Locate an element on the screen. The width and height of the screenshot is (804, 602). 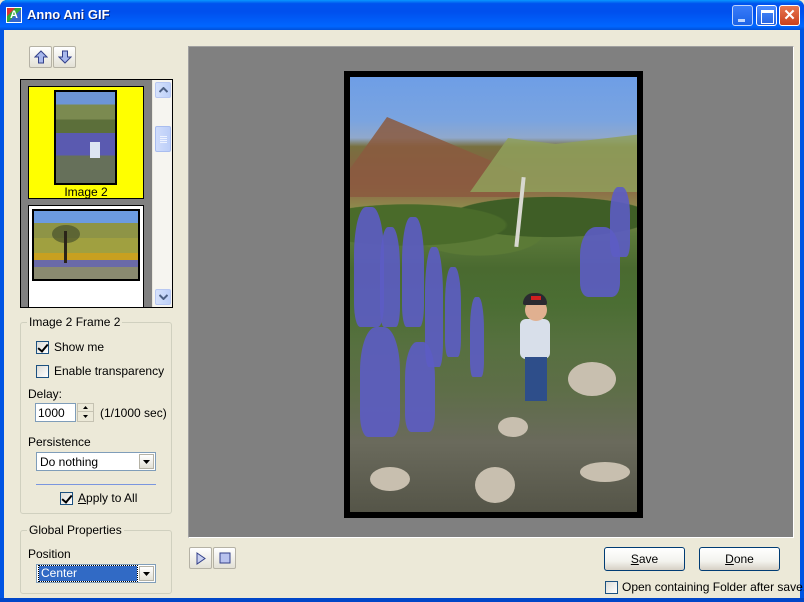
play-icon is located at coordinates (201, 558).